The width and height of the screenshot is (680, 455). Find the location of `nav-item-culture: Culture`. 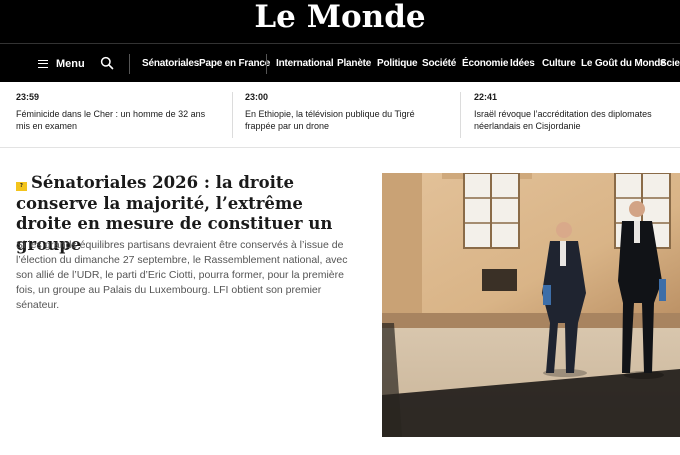

nav-item-culture: Culture is located at coordinates (559, 63).